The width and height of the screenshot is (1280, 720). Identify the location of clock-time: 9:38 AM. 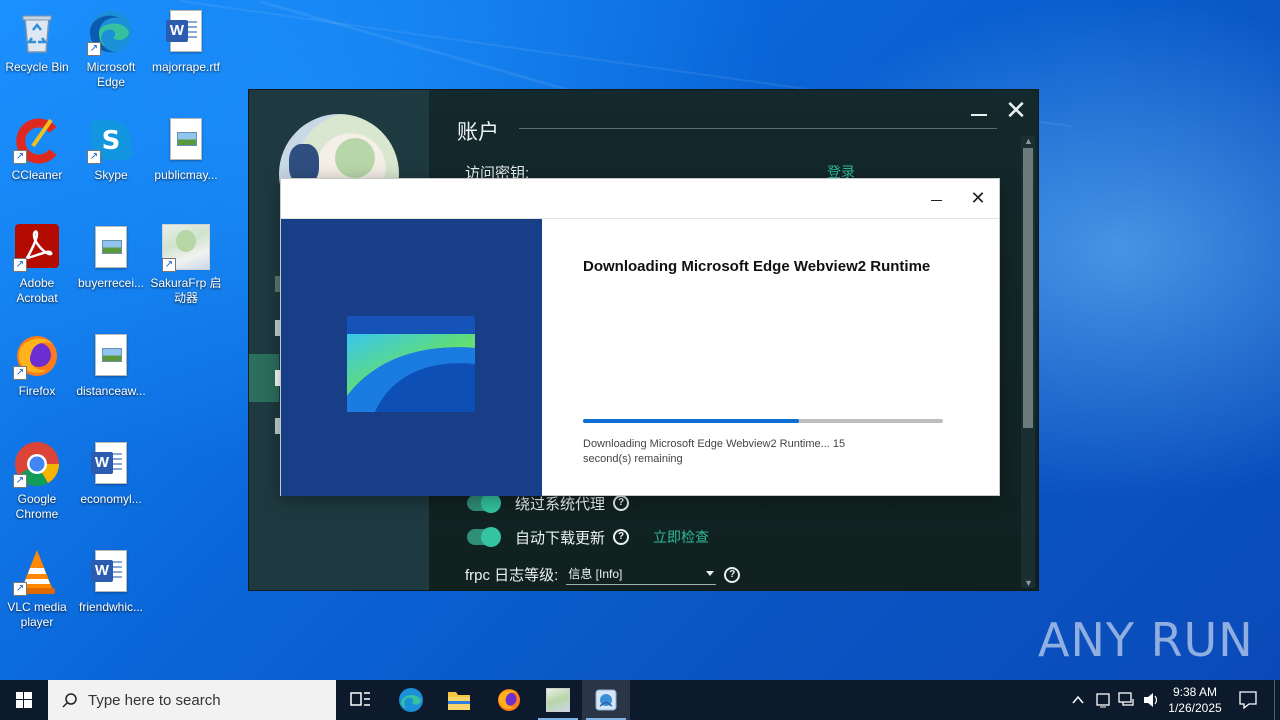
(1195, 692).